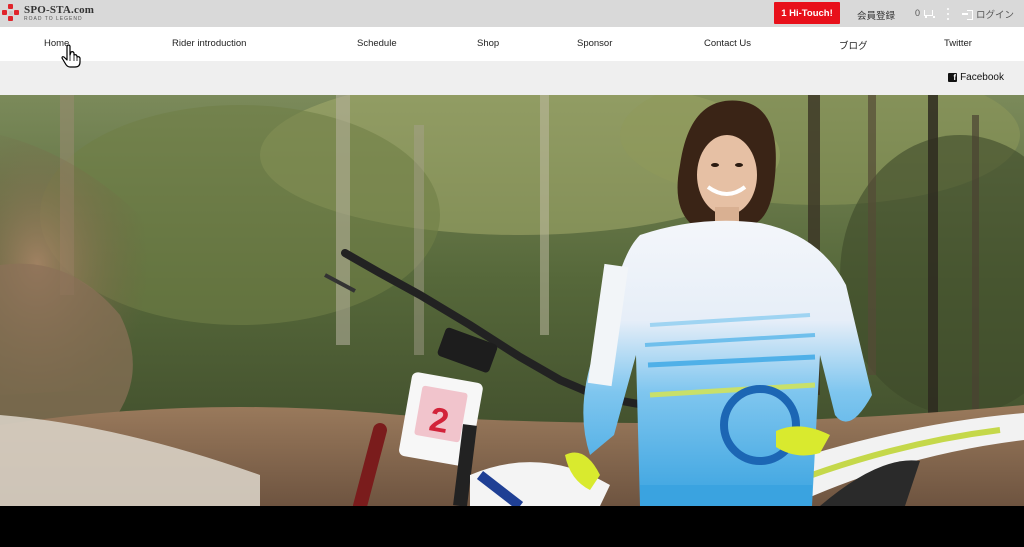 The height and width of the screenshot is (547, 1024). I want to click on cart-button: 0, so click(925, 13).